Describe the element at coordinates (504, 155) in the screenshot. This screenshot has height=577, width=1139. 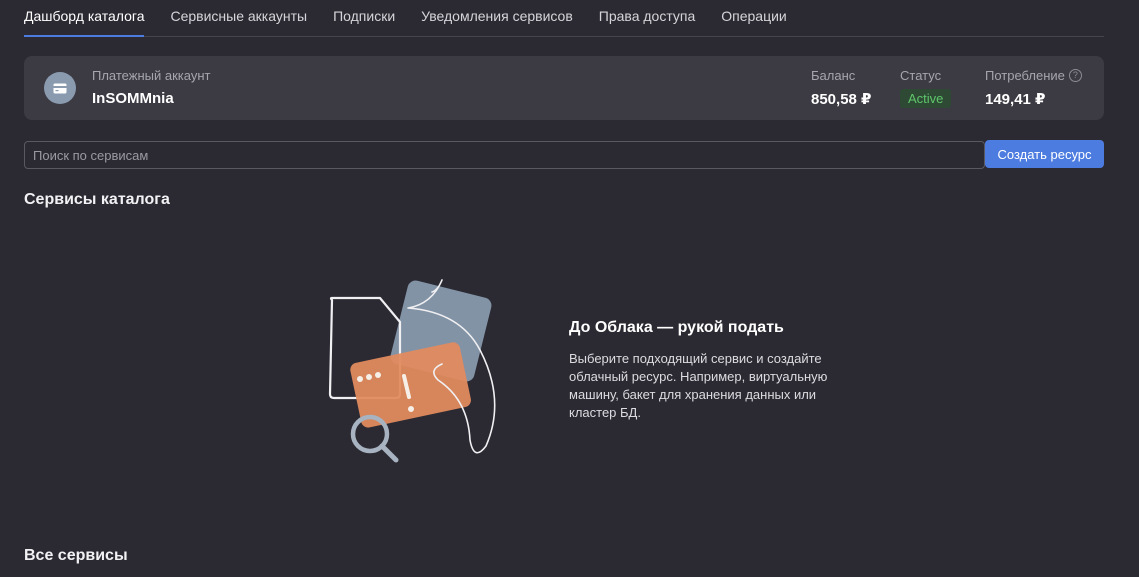
I see `service-search-input` at that location.